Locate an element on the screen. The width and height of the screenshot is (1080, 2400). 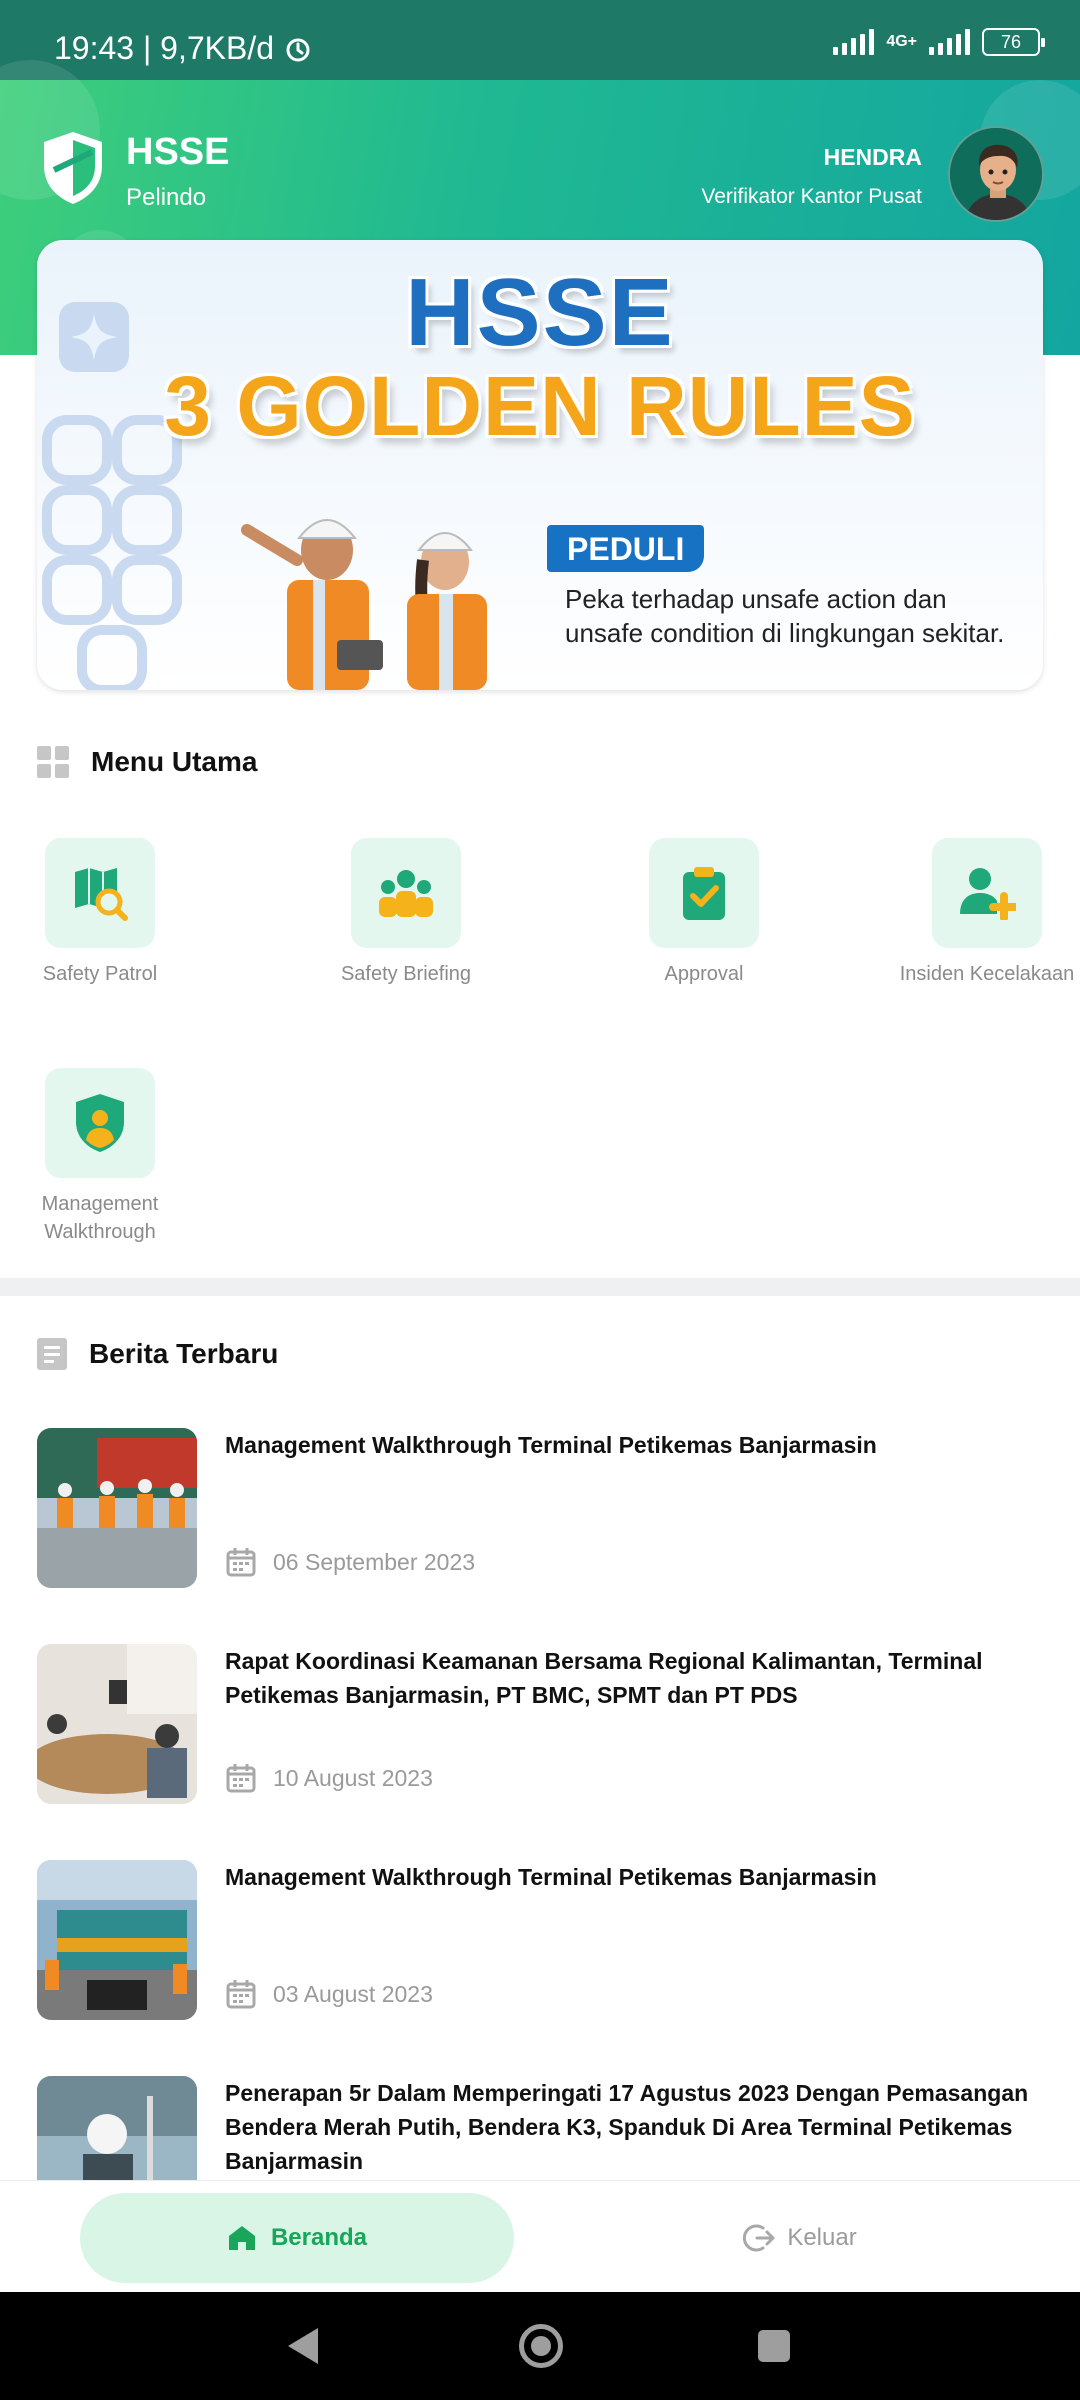
banner-title: HSSE is located at coordinates (540, 312).